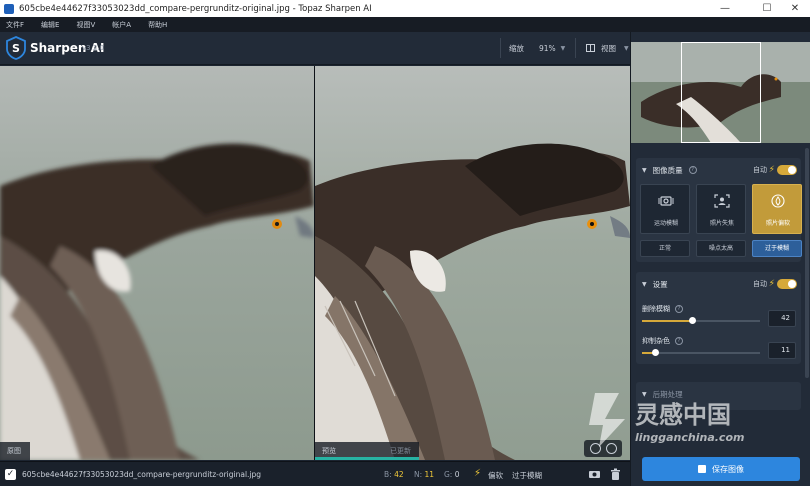 This screenshot has height=486, width=810. I want to click on camera-shake-icon, so click(666, 201).